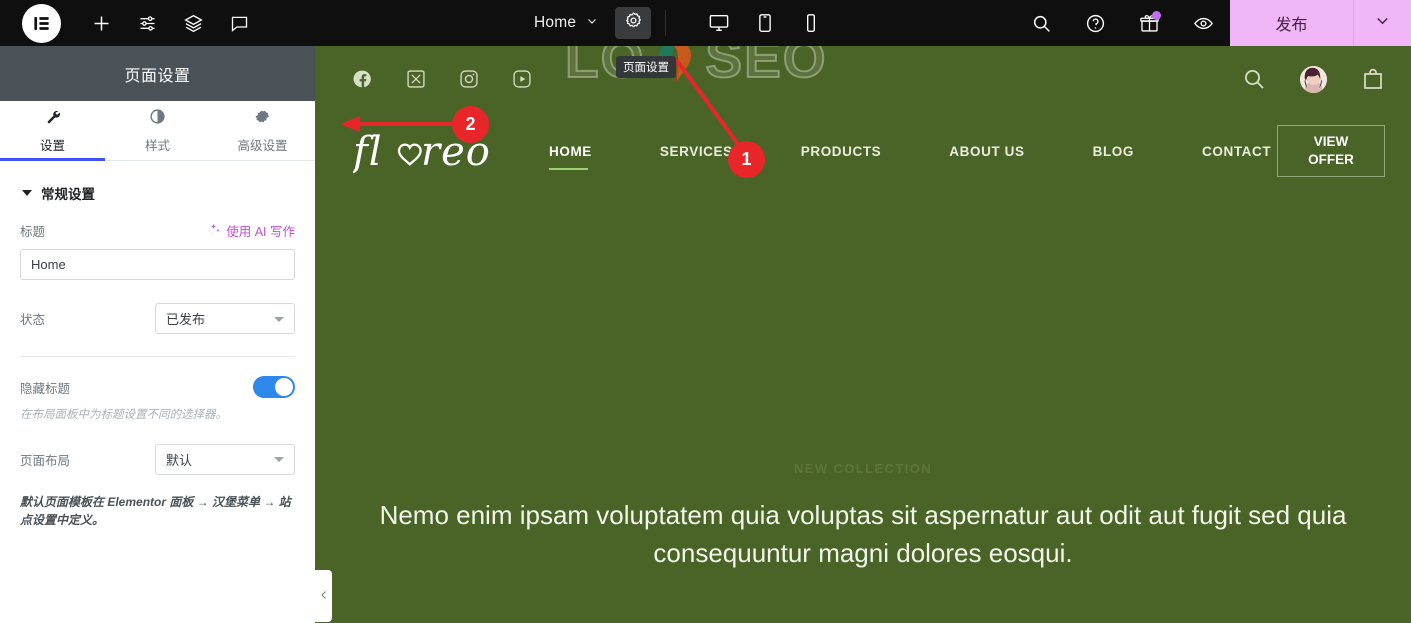 Image resolution: width=1411 pixels, height=623 pixels. What do you see at coordinates (470, 124) in the screenshot?
I see `annotation-badge-2: 2` at bounding box center [470, 124].